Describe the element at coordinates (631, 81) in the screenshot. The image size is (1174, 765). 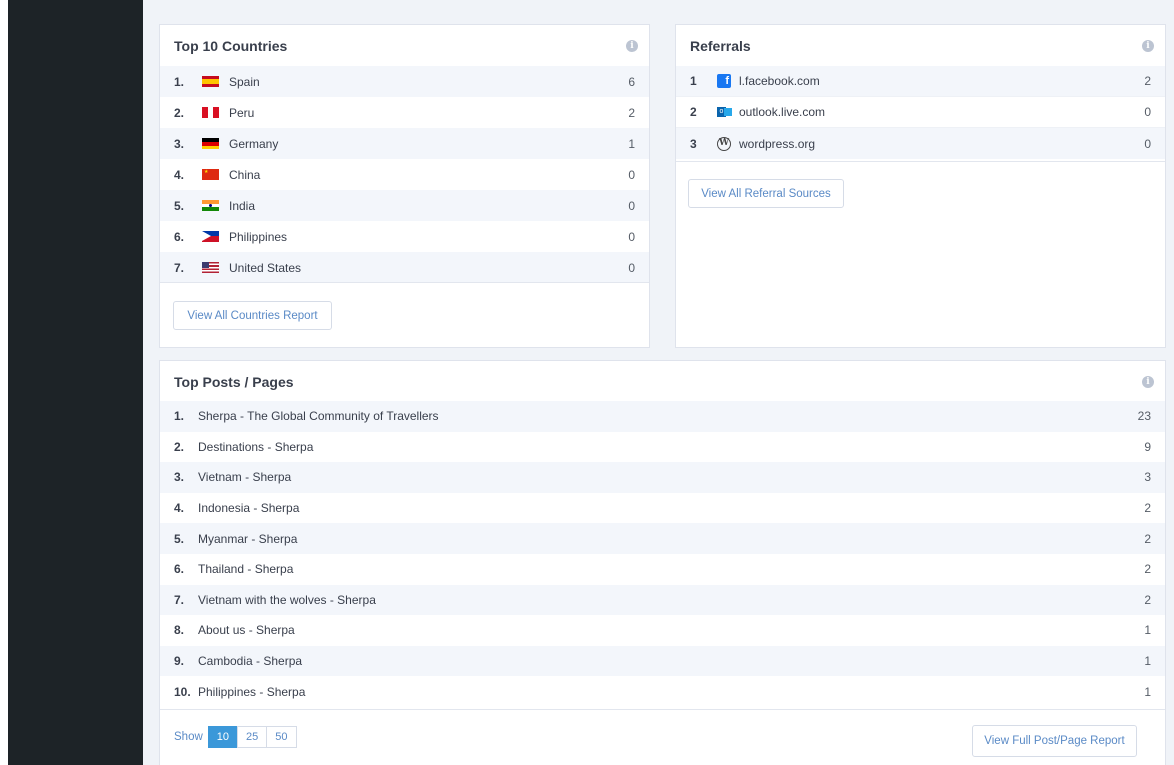
I see `country-count: 6` at that location.